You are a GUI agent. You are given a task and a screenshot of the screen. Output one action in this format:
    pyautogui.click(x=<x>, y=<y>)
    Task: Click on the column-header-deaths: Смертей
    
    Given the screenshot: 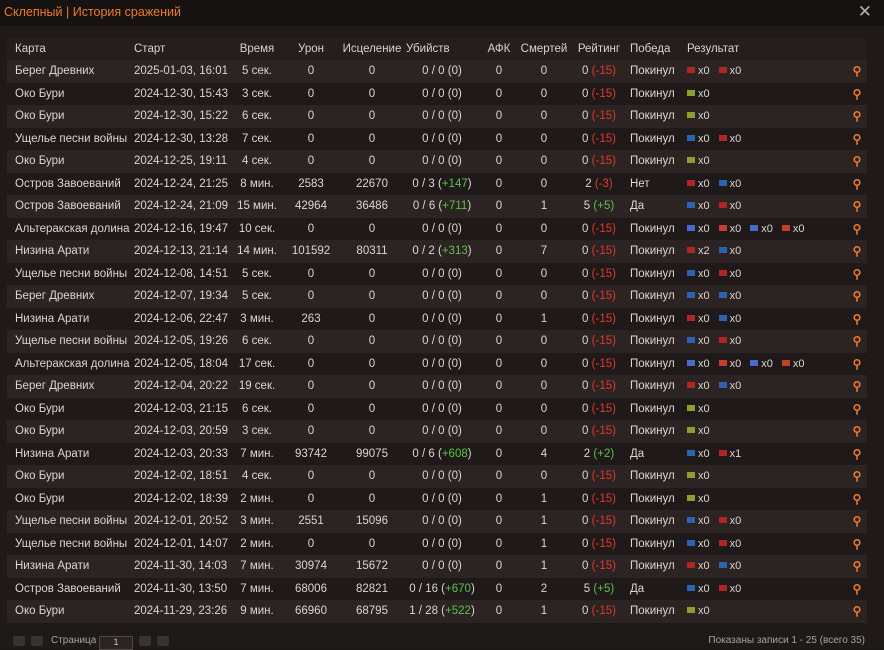 What is the action you would take?
    pyautogui.click(x=544, y=49)
    